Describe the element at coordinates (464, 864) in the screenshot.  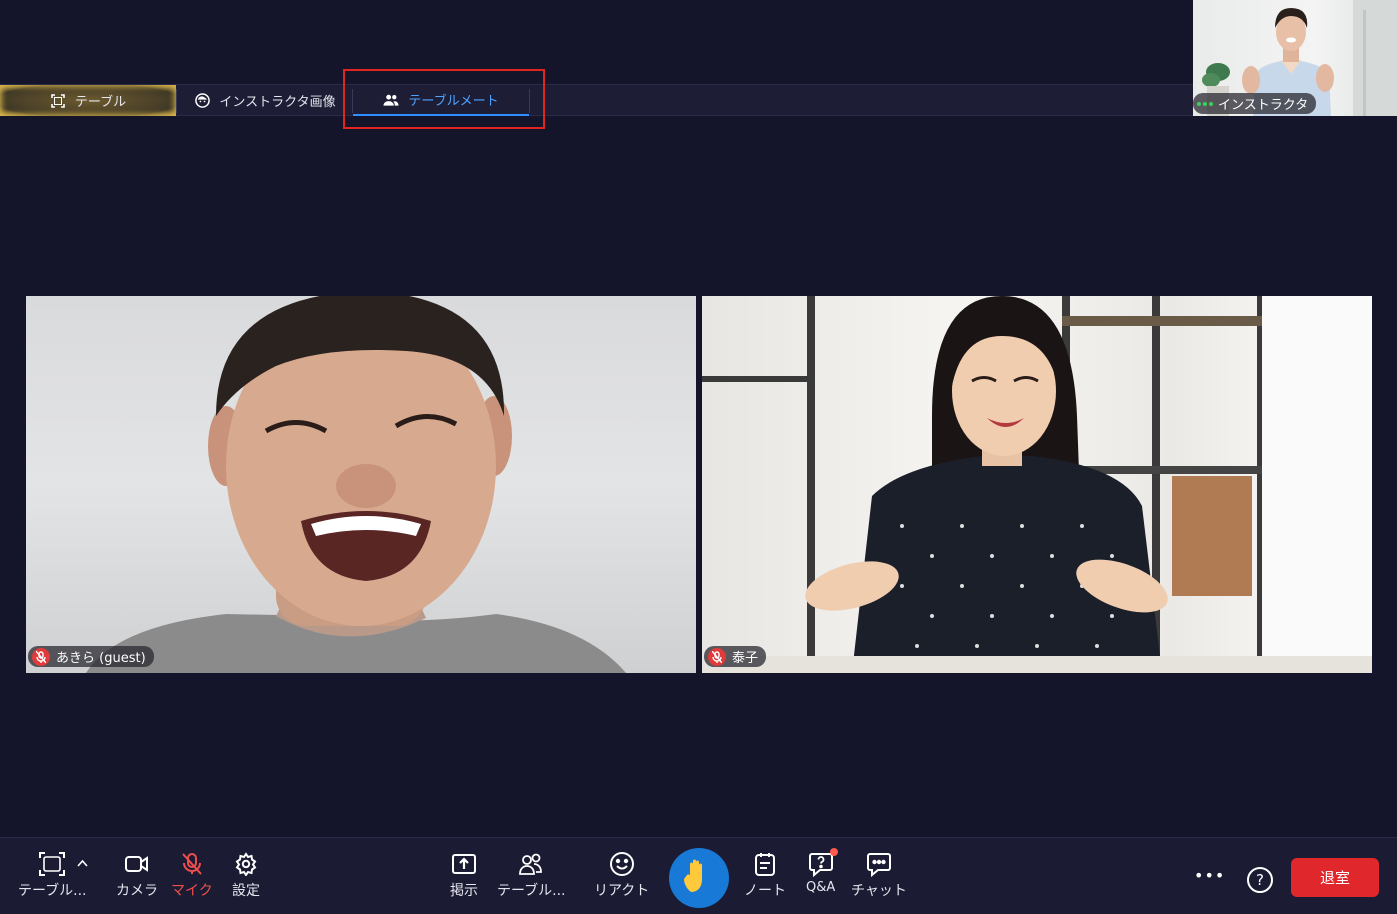
I see `share-screen-icon` at that location.